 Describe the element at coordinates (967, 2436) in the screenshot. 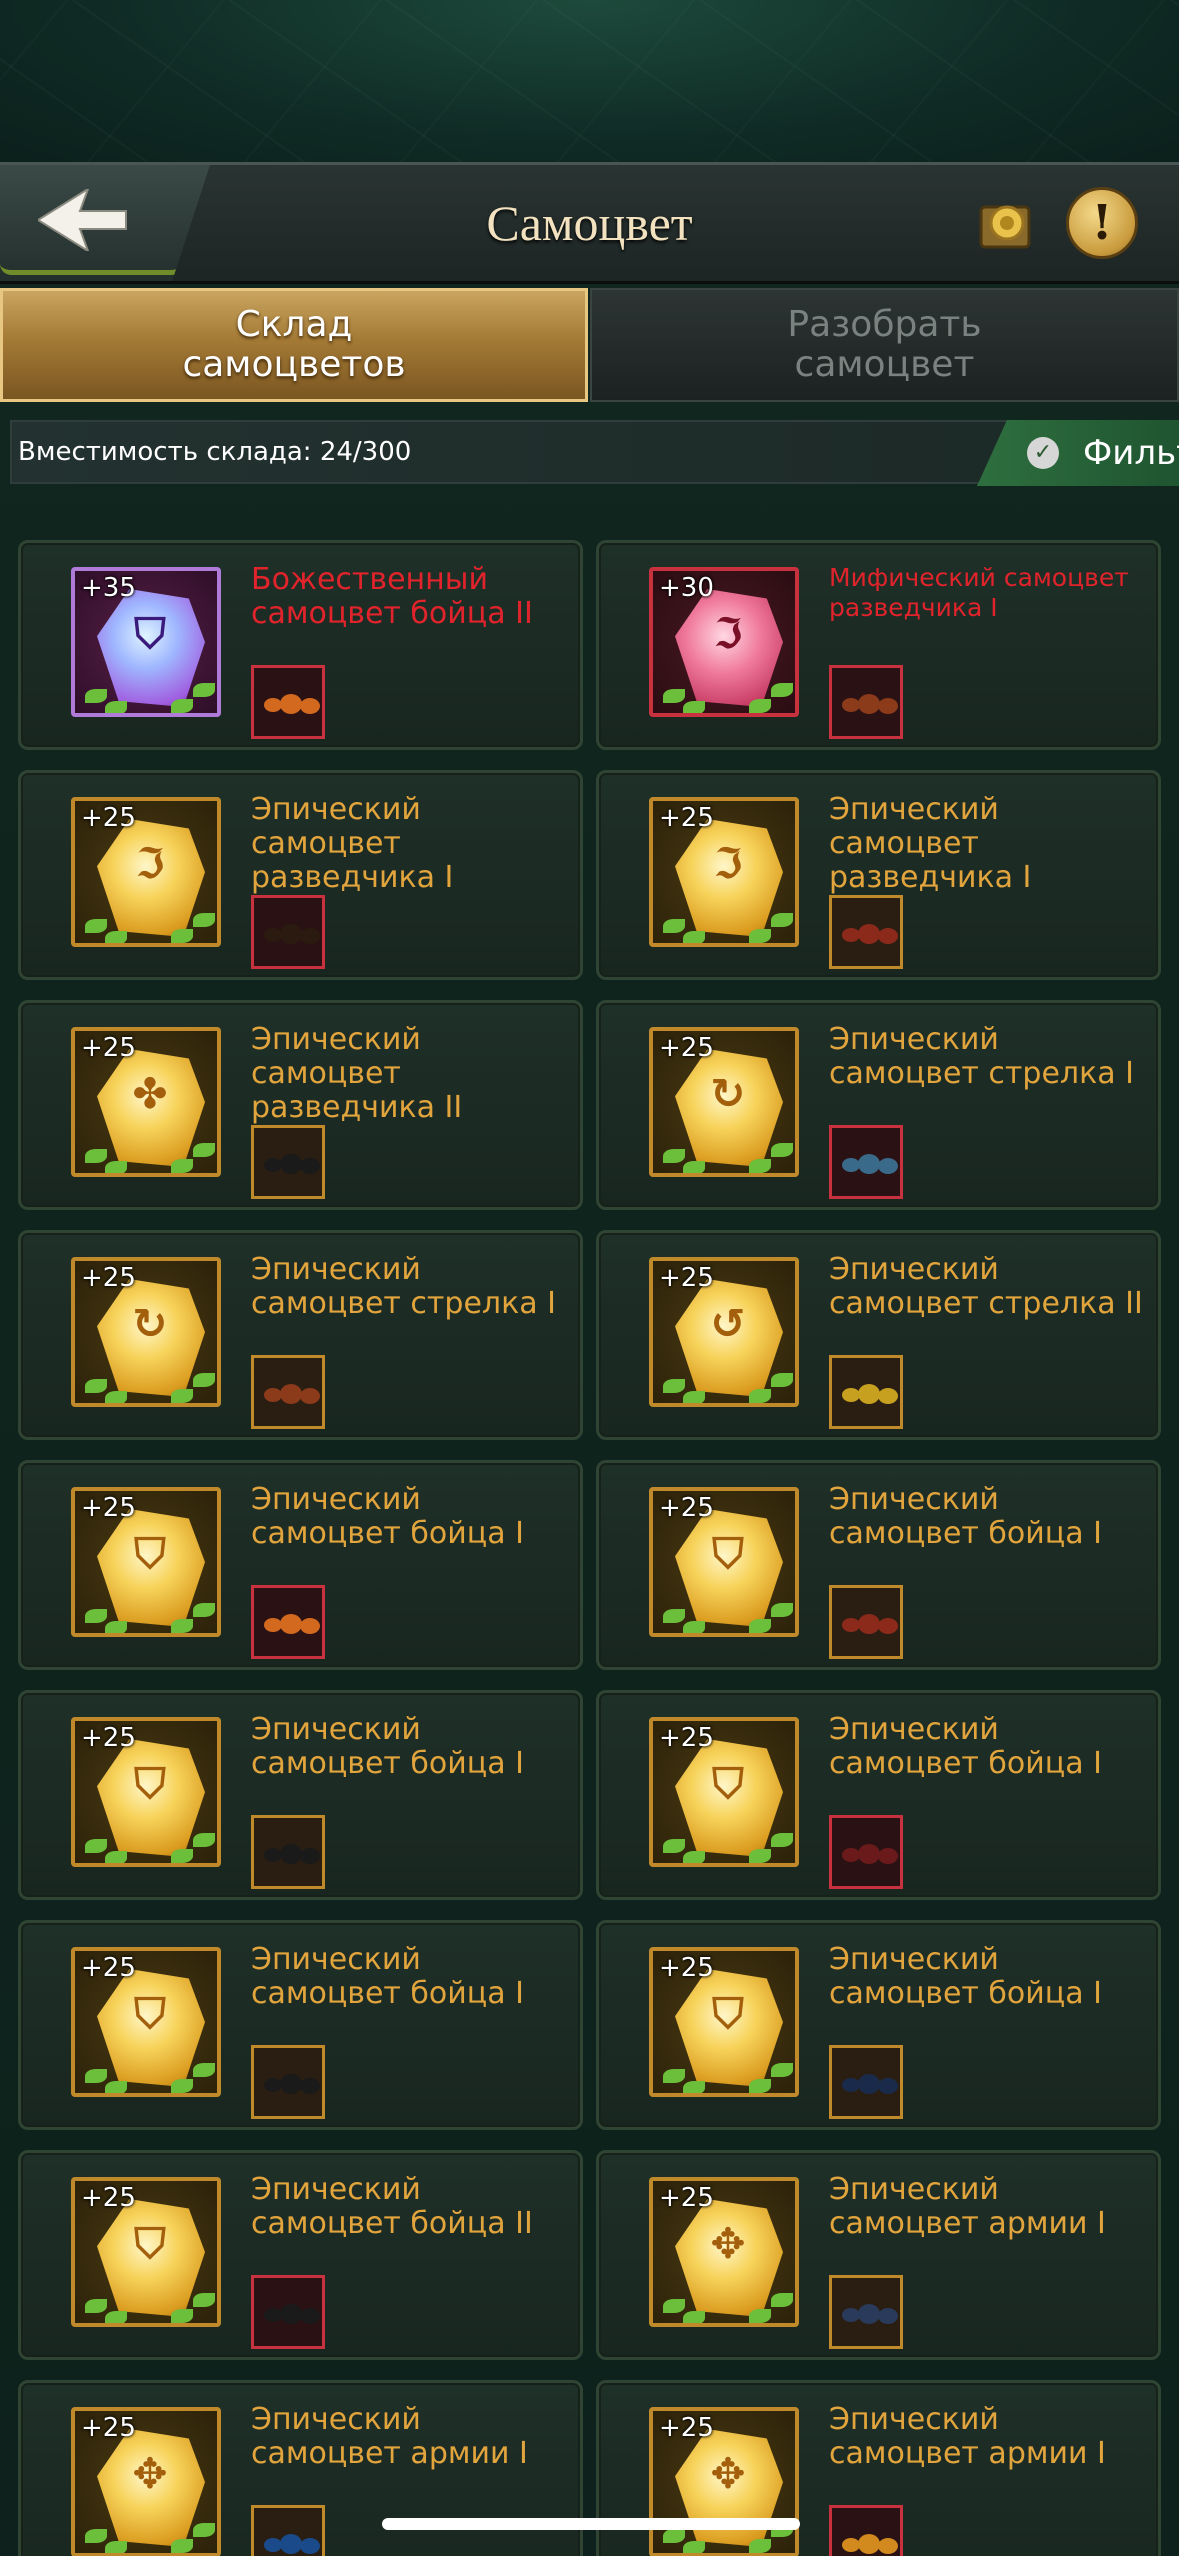

I see `gem-name: Эпический самоцвет армии I` at that location.